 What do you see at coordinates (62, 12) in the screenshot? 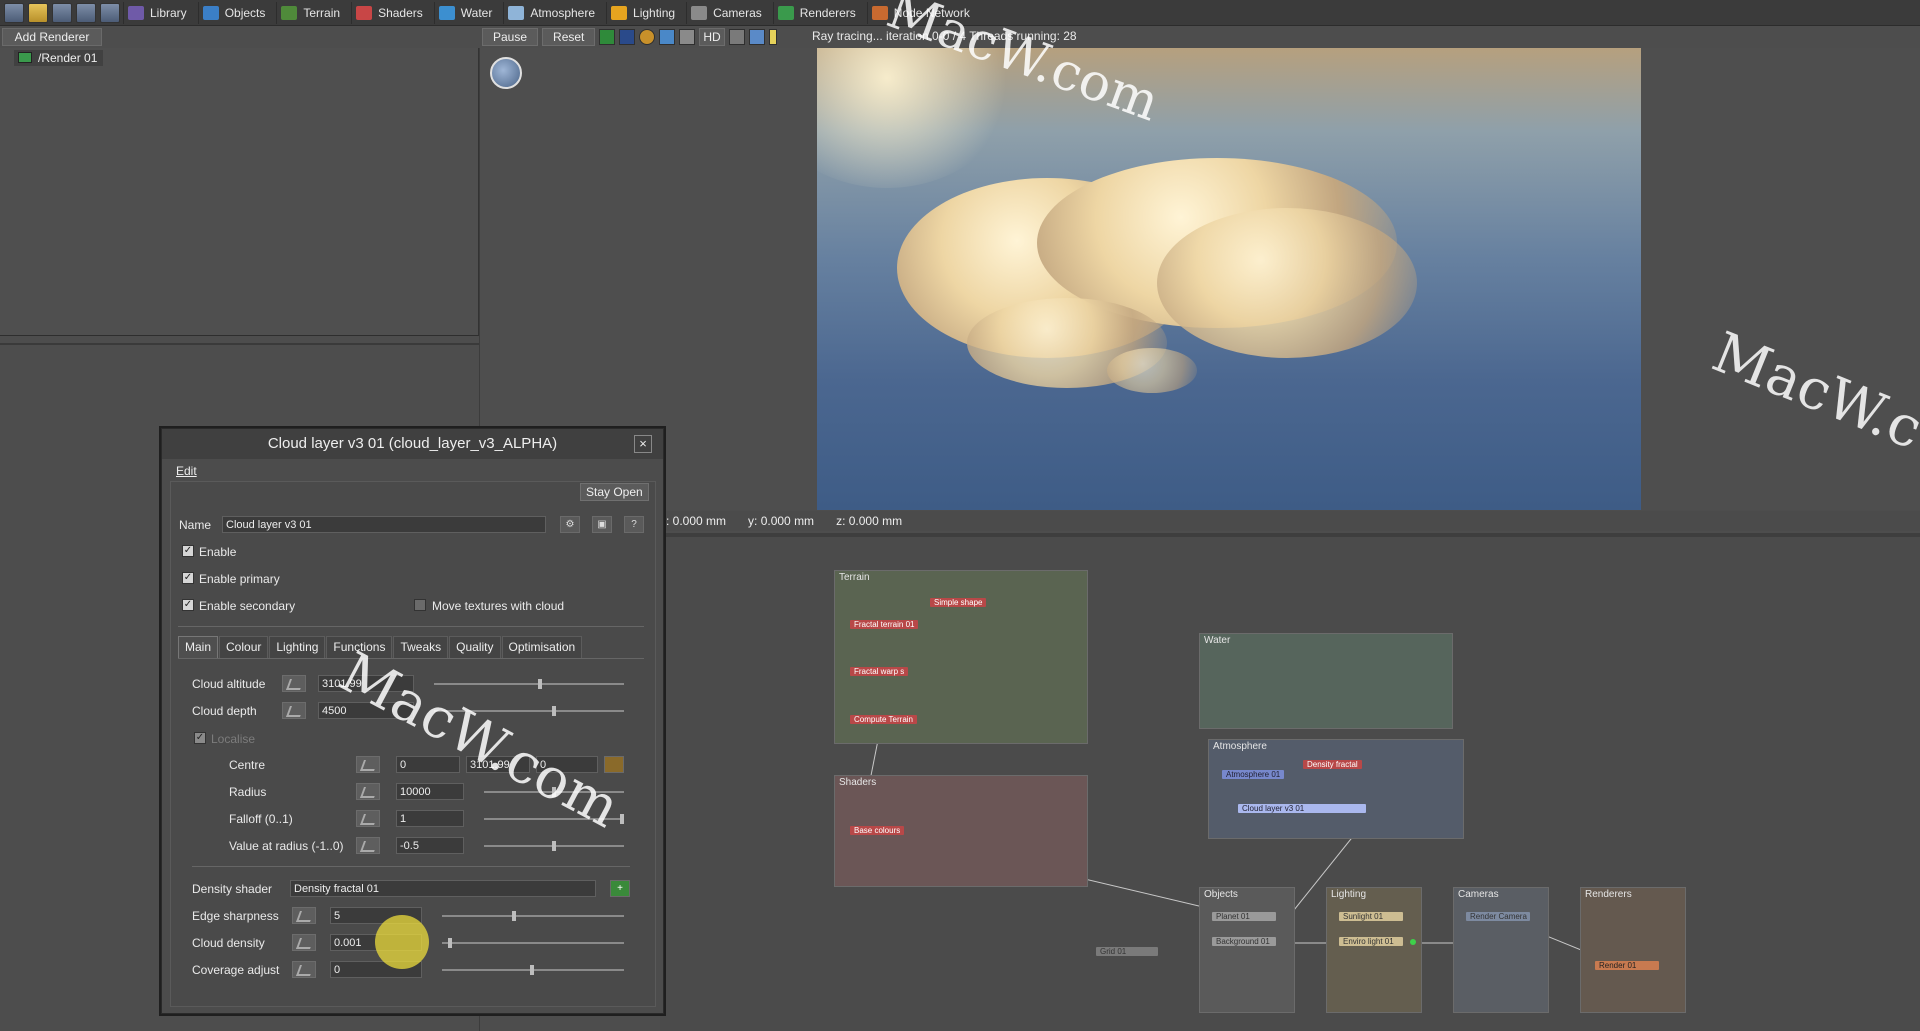
I see `save-icon` at bounding box center [62, 12].